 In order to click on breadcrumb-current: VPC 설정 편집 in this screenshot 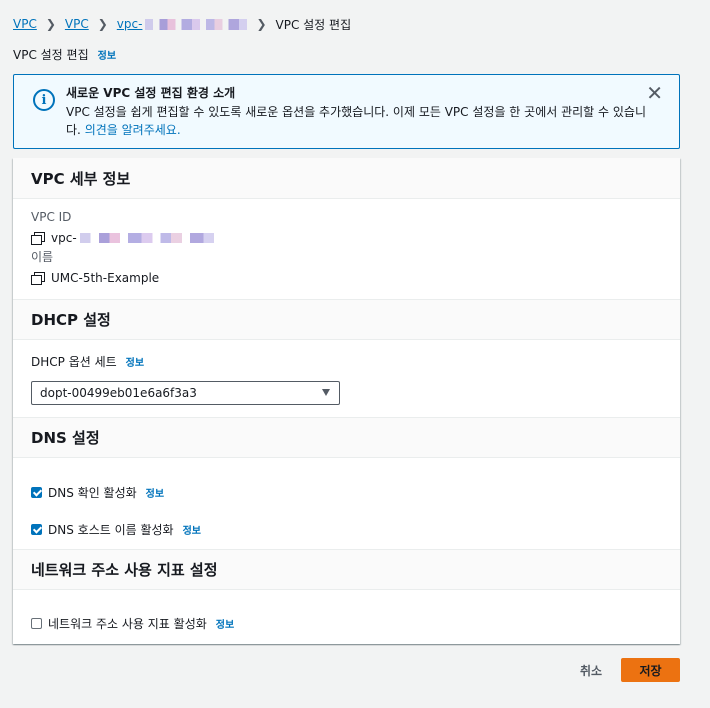, I will do `click(313, 24)`.